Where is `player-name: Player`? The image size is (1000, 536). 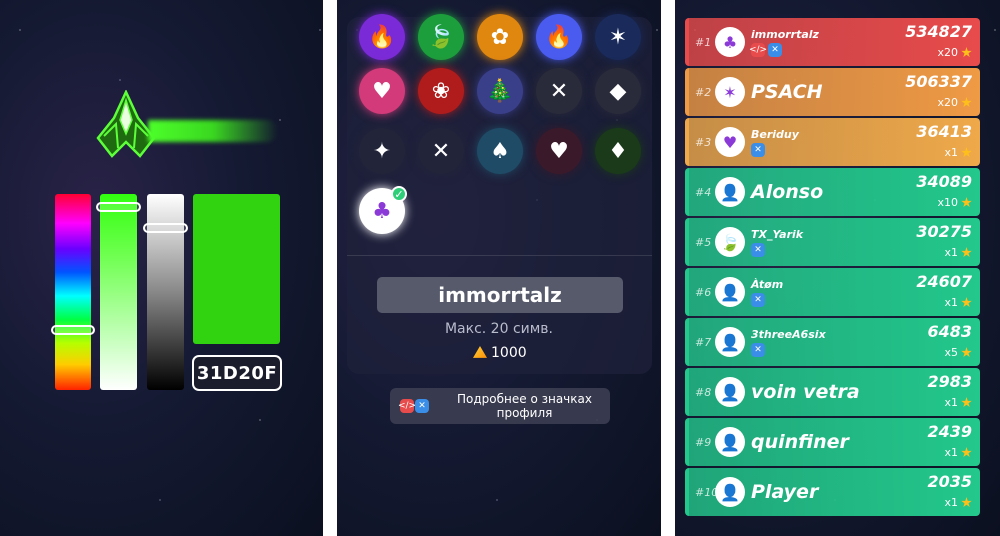
player-name: Player is located at coordinates (785, 492).